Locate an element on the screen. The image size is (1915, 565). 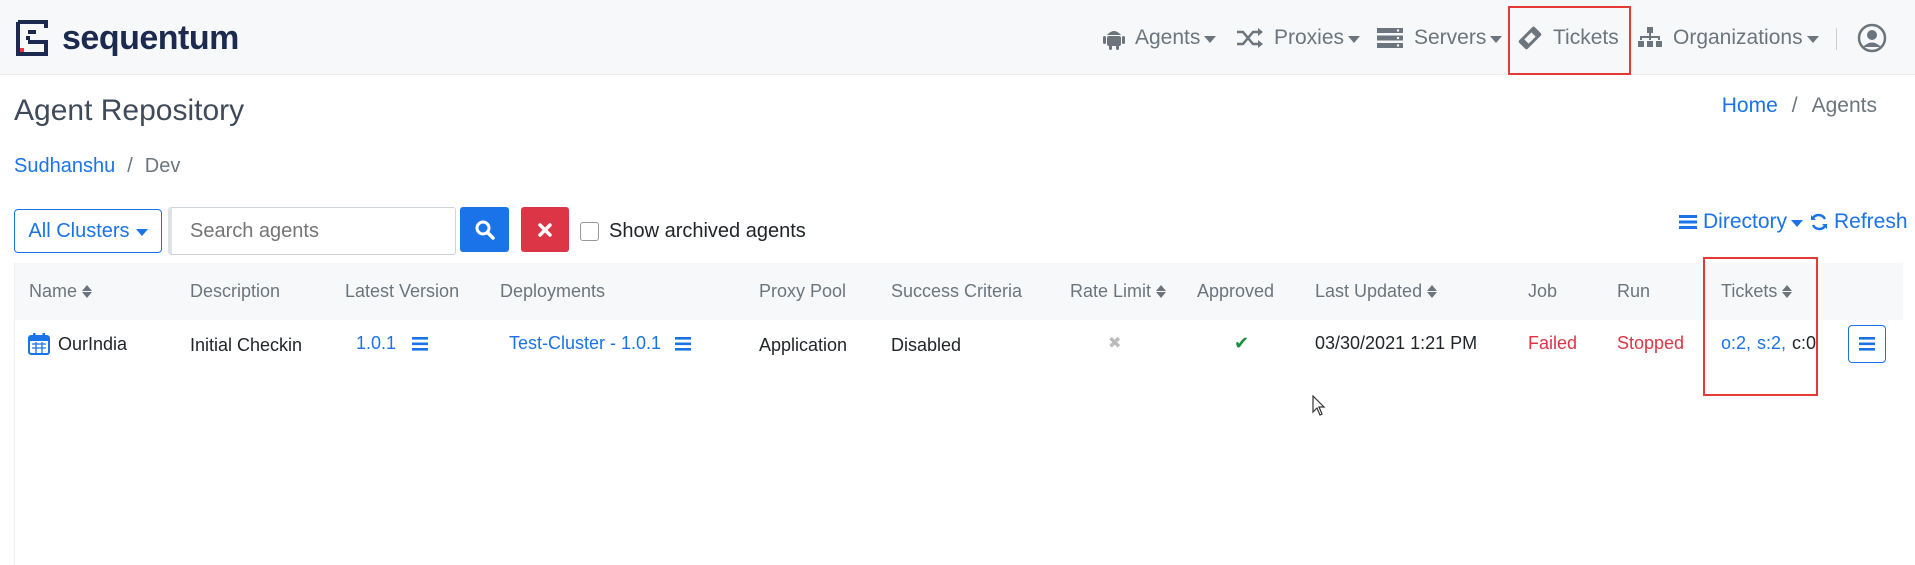
column-header-description: Description is located at coordinates (235, 291).